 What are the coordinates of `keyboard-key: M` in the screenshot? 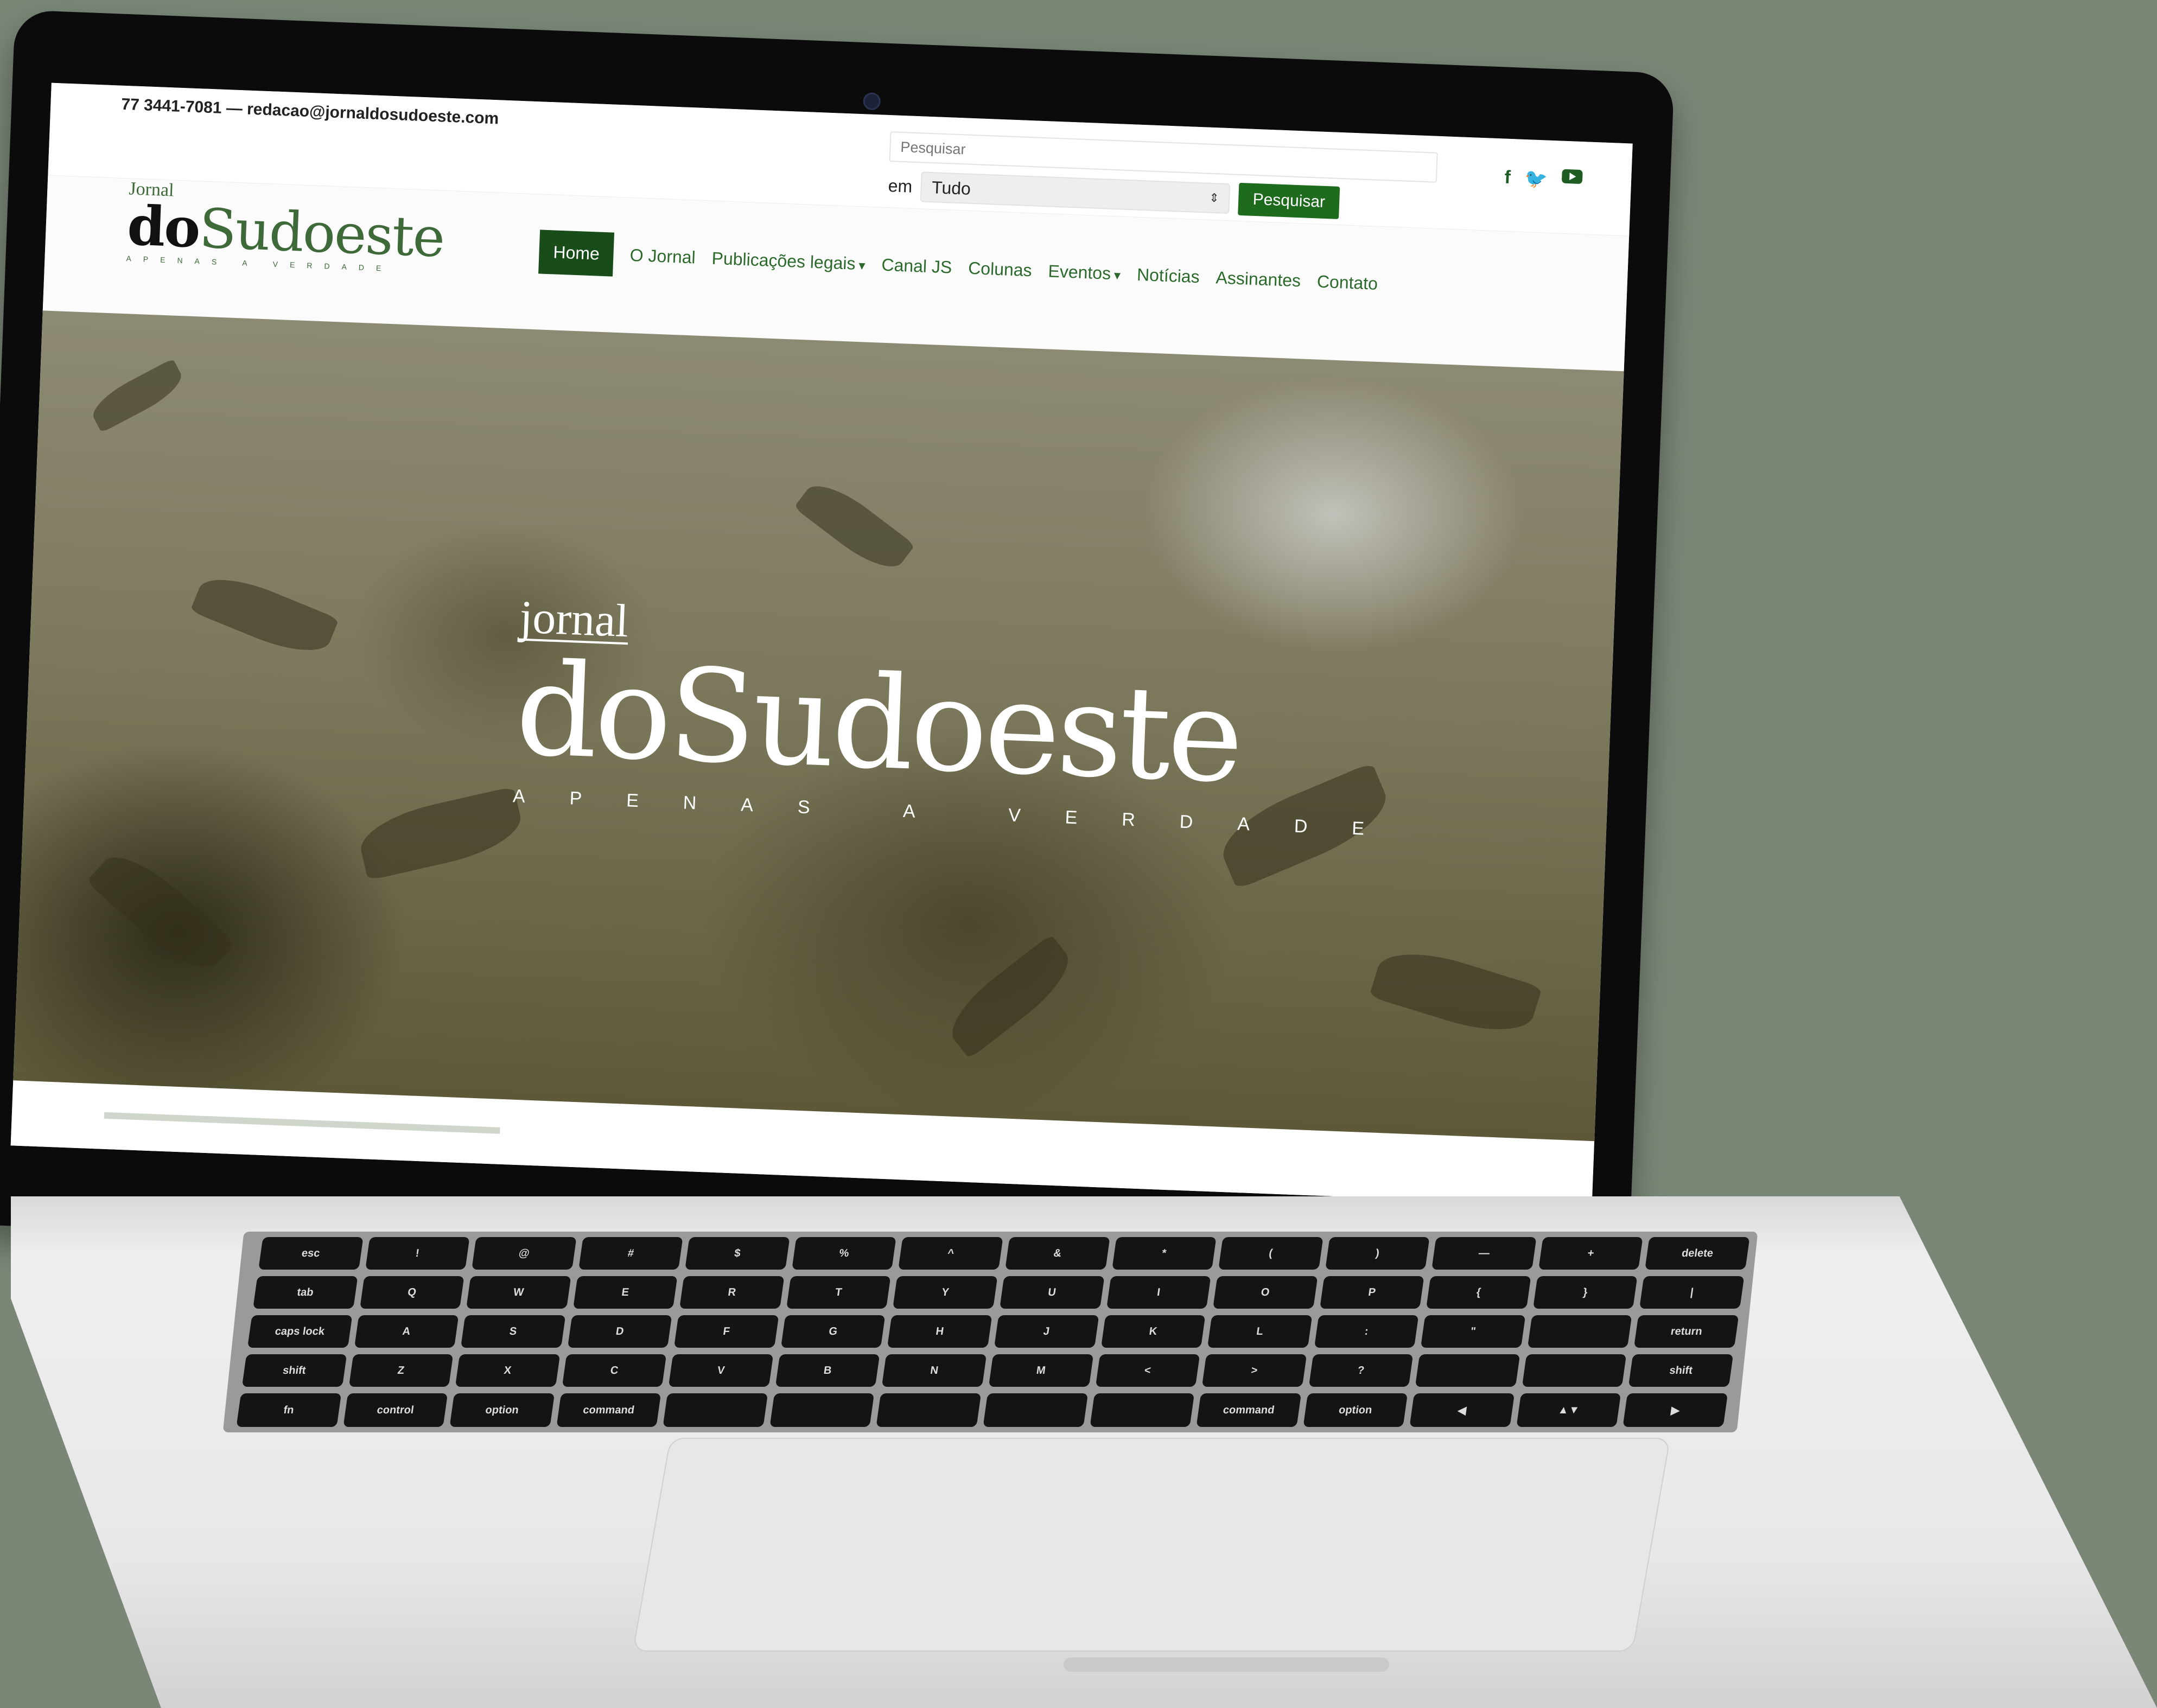 It's located at (1040, 1370).